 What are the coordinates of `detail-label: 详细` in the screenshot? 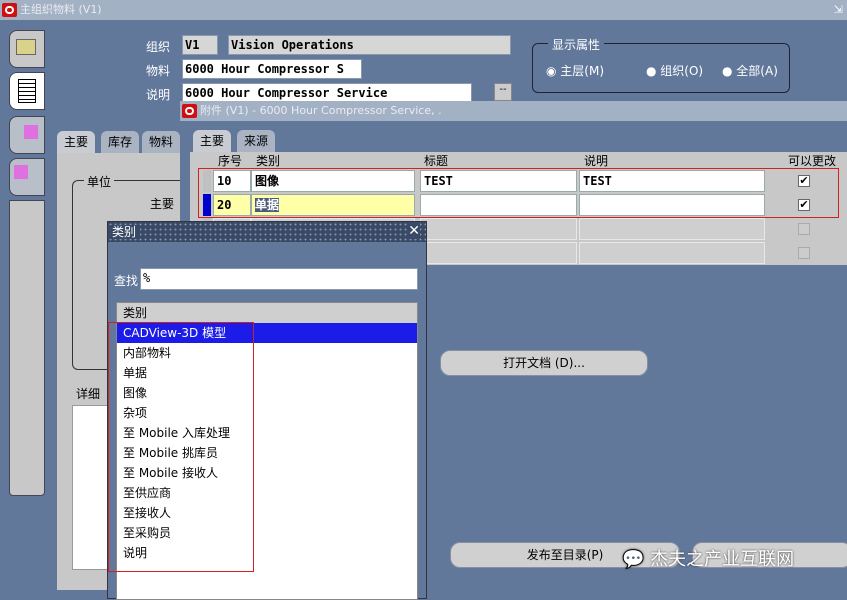 It's located at (88, 394).